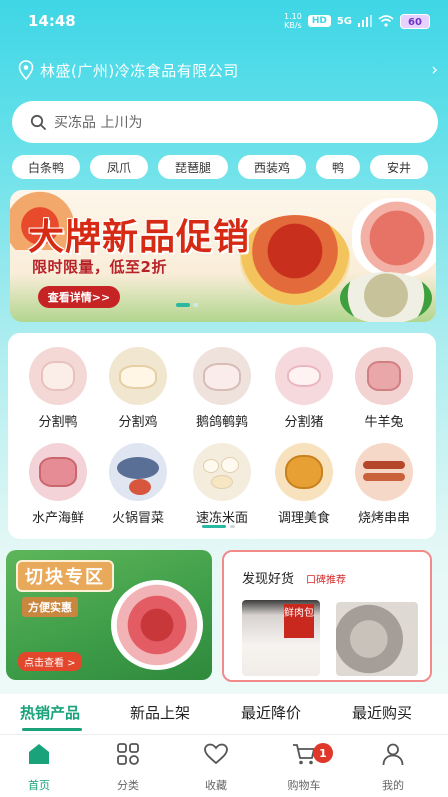 The image size is (448, 797). I want to click on duck-meat-icon, so click(58, 376).